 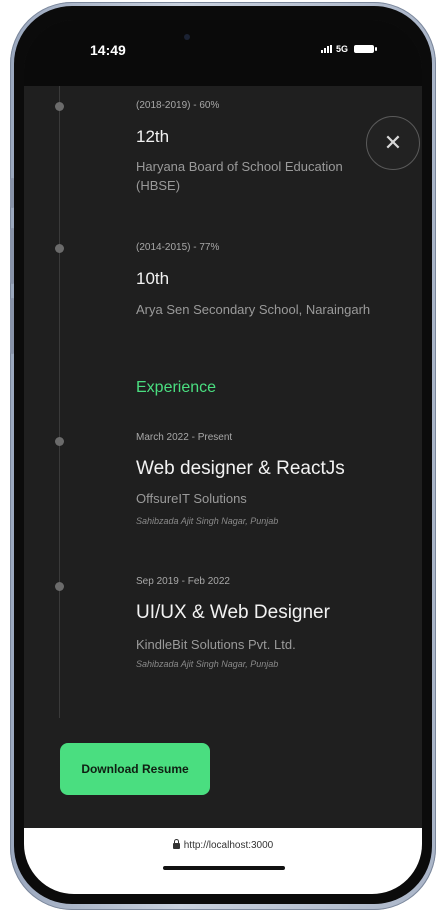 I want to click on education-institution: Arya Sen Secondary School, Naraingarh, so click(x=253, y=309).